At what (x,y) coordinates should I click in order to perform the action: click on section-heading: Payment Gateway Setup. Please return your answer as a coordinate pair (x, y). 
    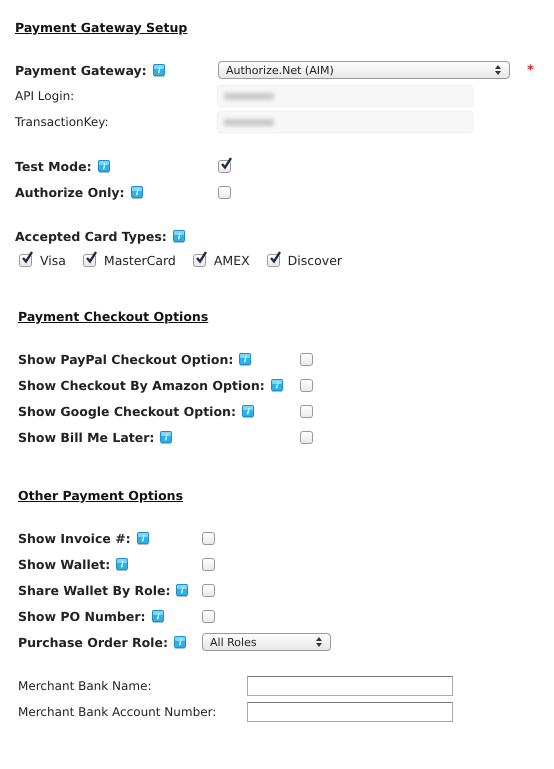
    Looking at the image, I should click on (101, 27).